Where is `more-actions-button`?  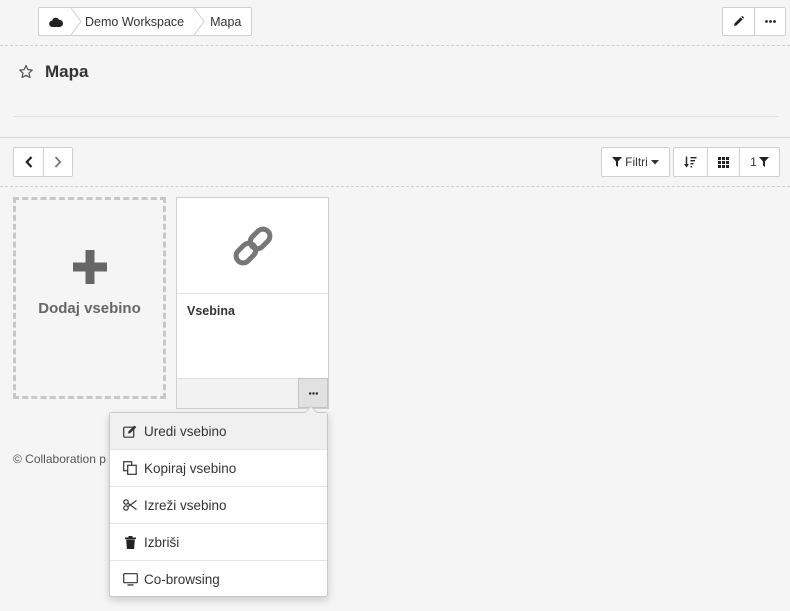
more-actions-button is located at coordinates (769, 21).